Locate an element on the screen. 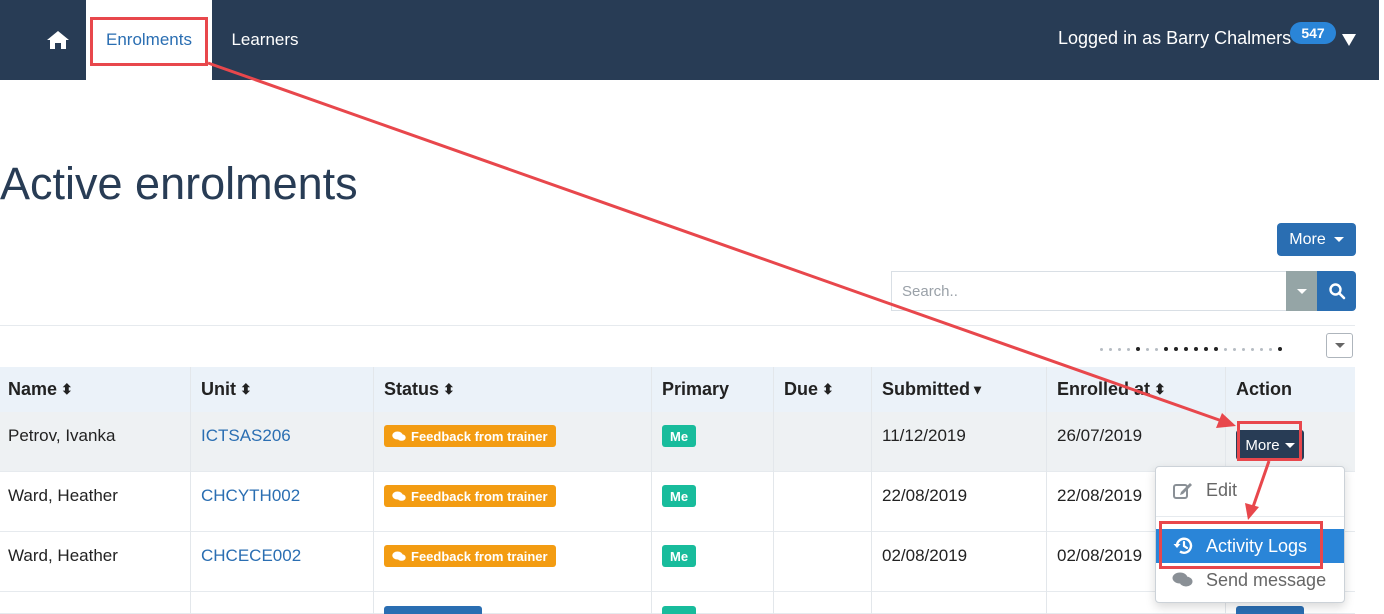 Image resolution: width=1384 pixels, height=614 pixels. menu-item-label: Send message is located at coordinates (1266, 579).